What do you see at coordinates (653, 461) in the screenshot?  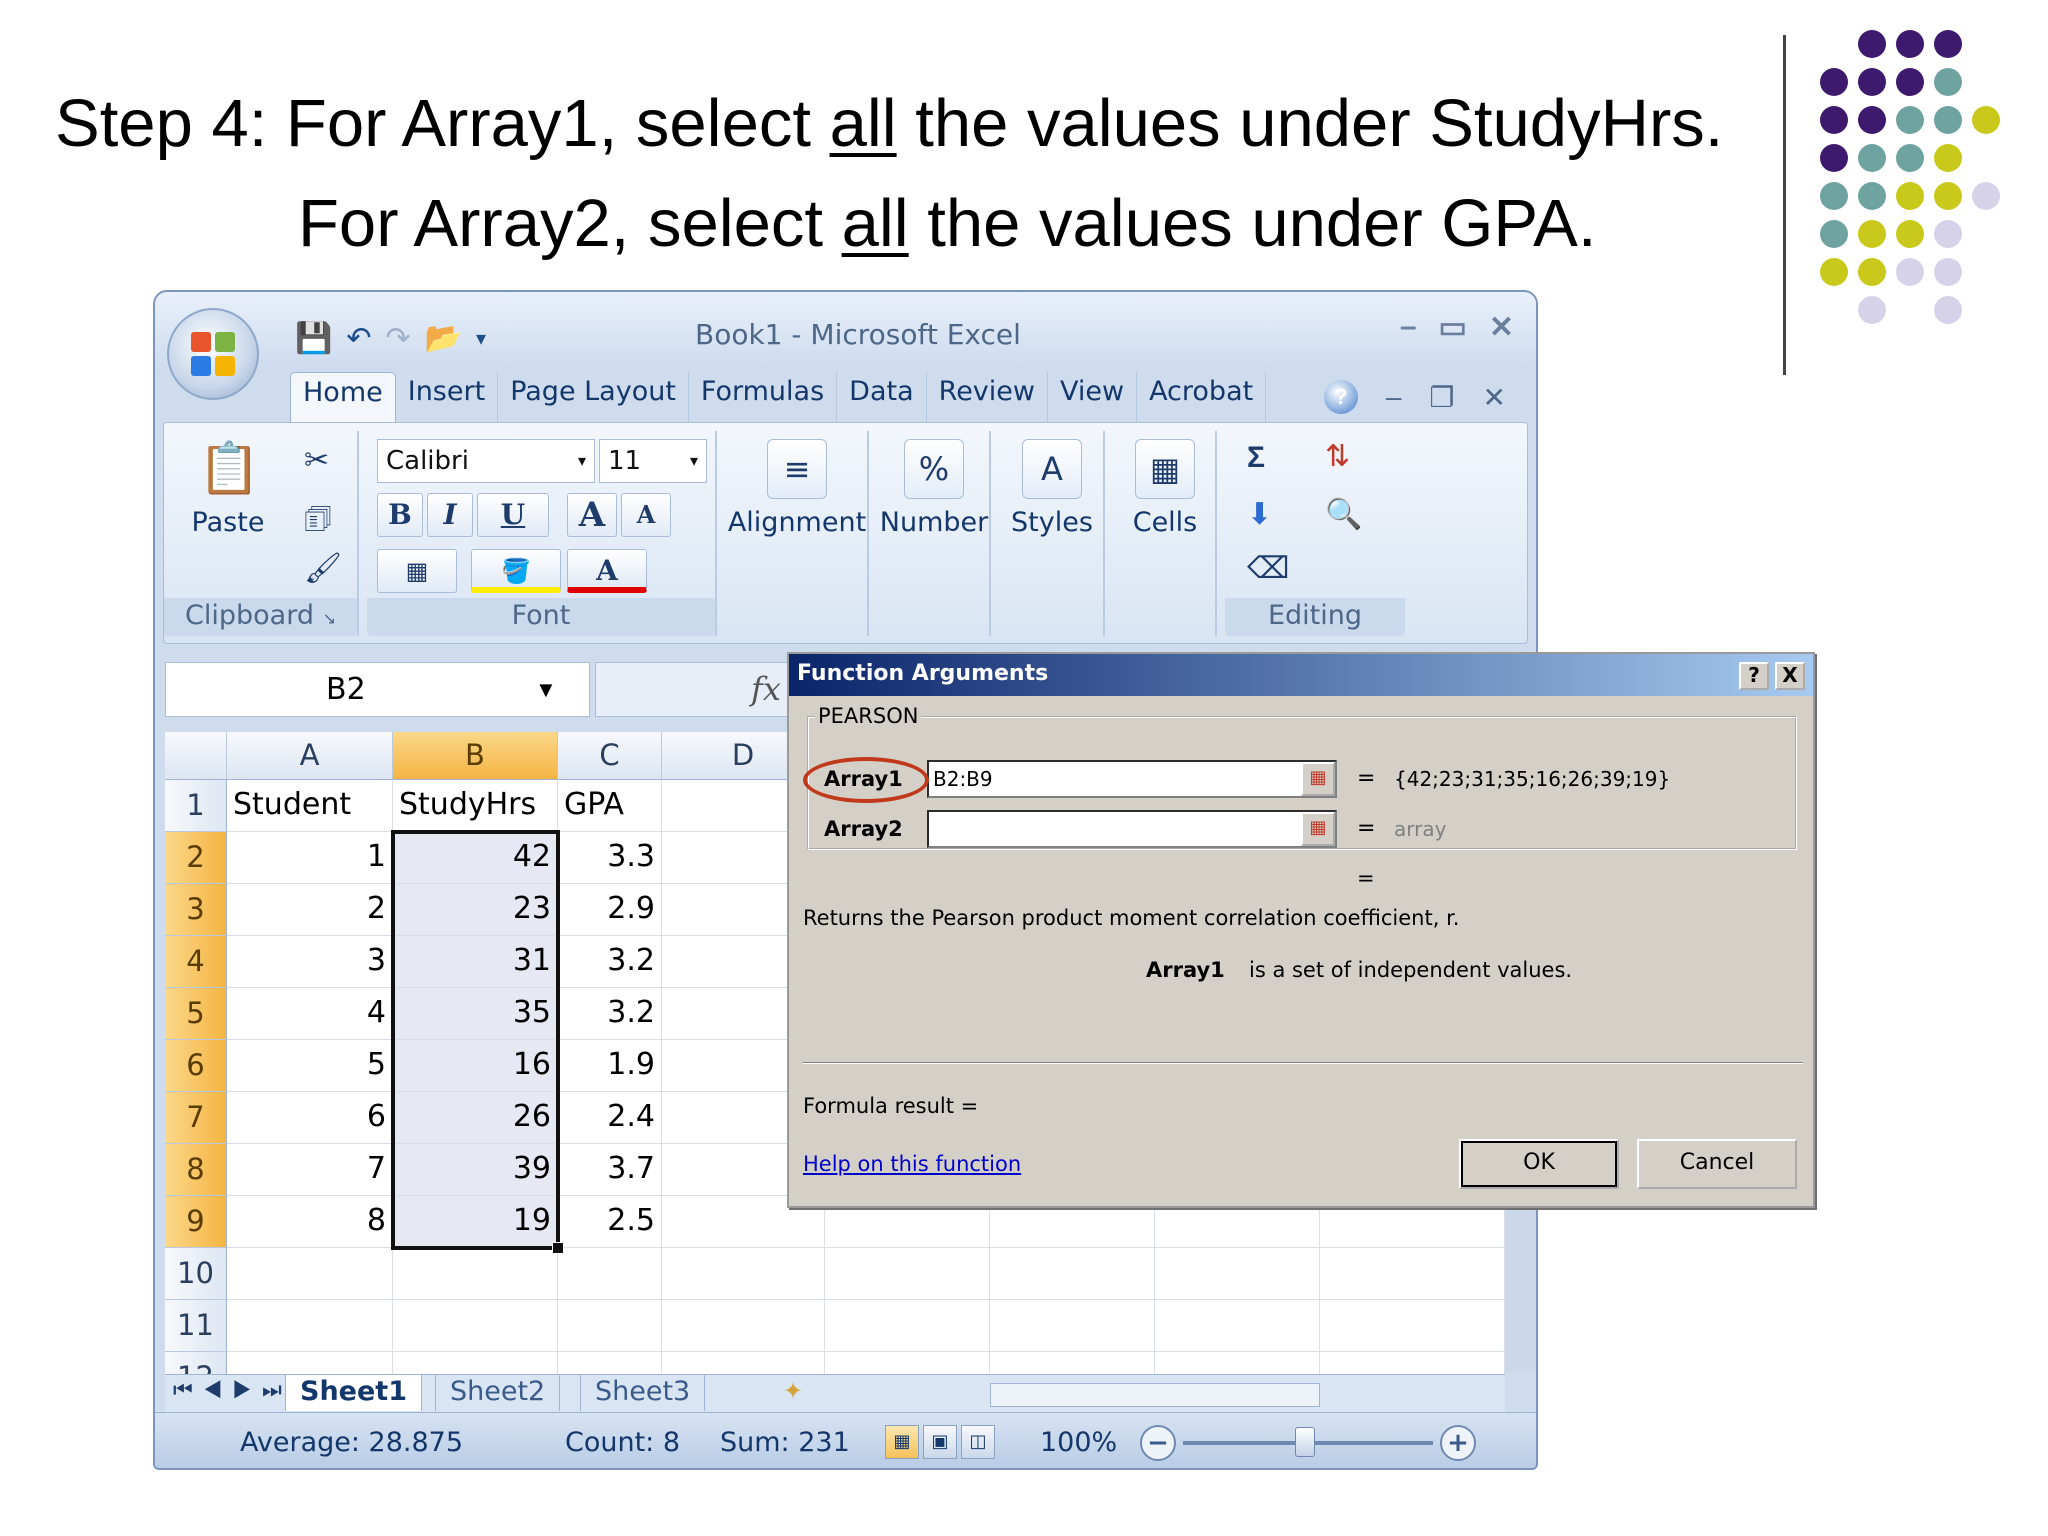 I see `font-size-select: 11 ▾` at bounding box center [653, 461].